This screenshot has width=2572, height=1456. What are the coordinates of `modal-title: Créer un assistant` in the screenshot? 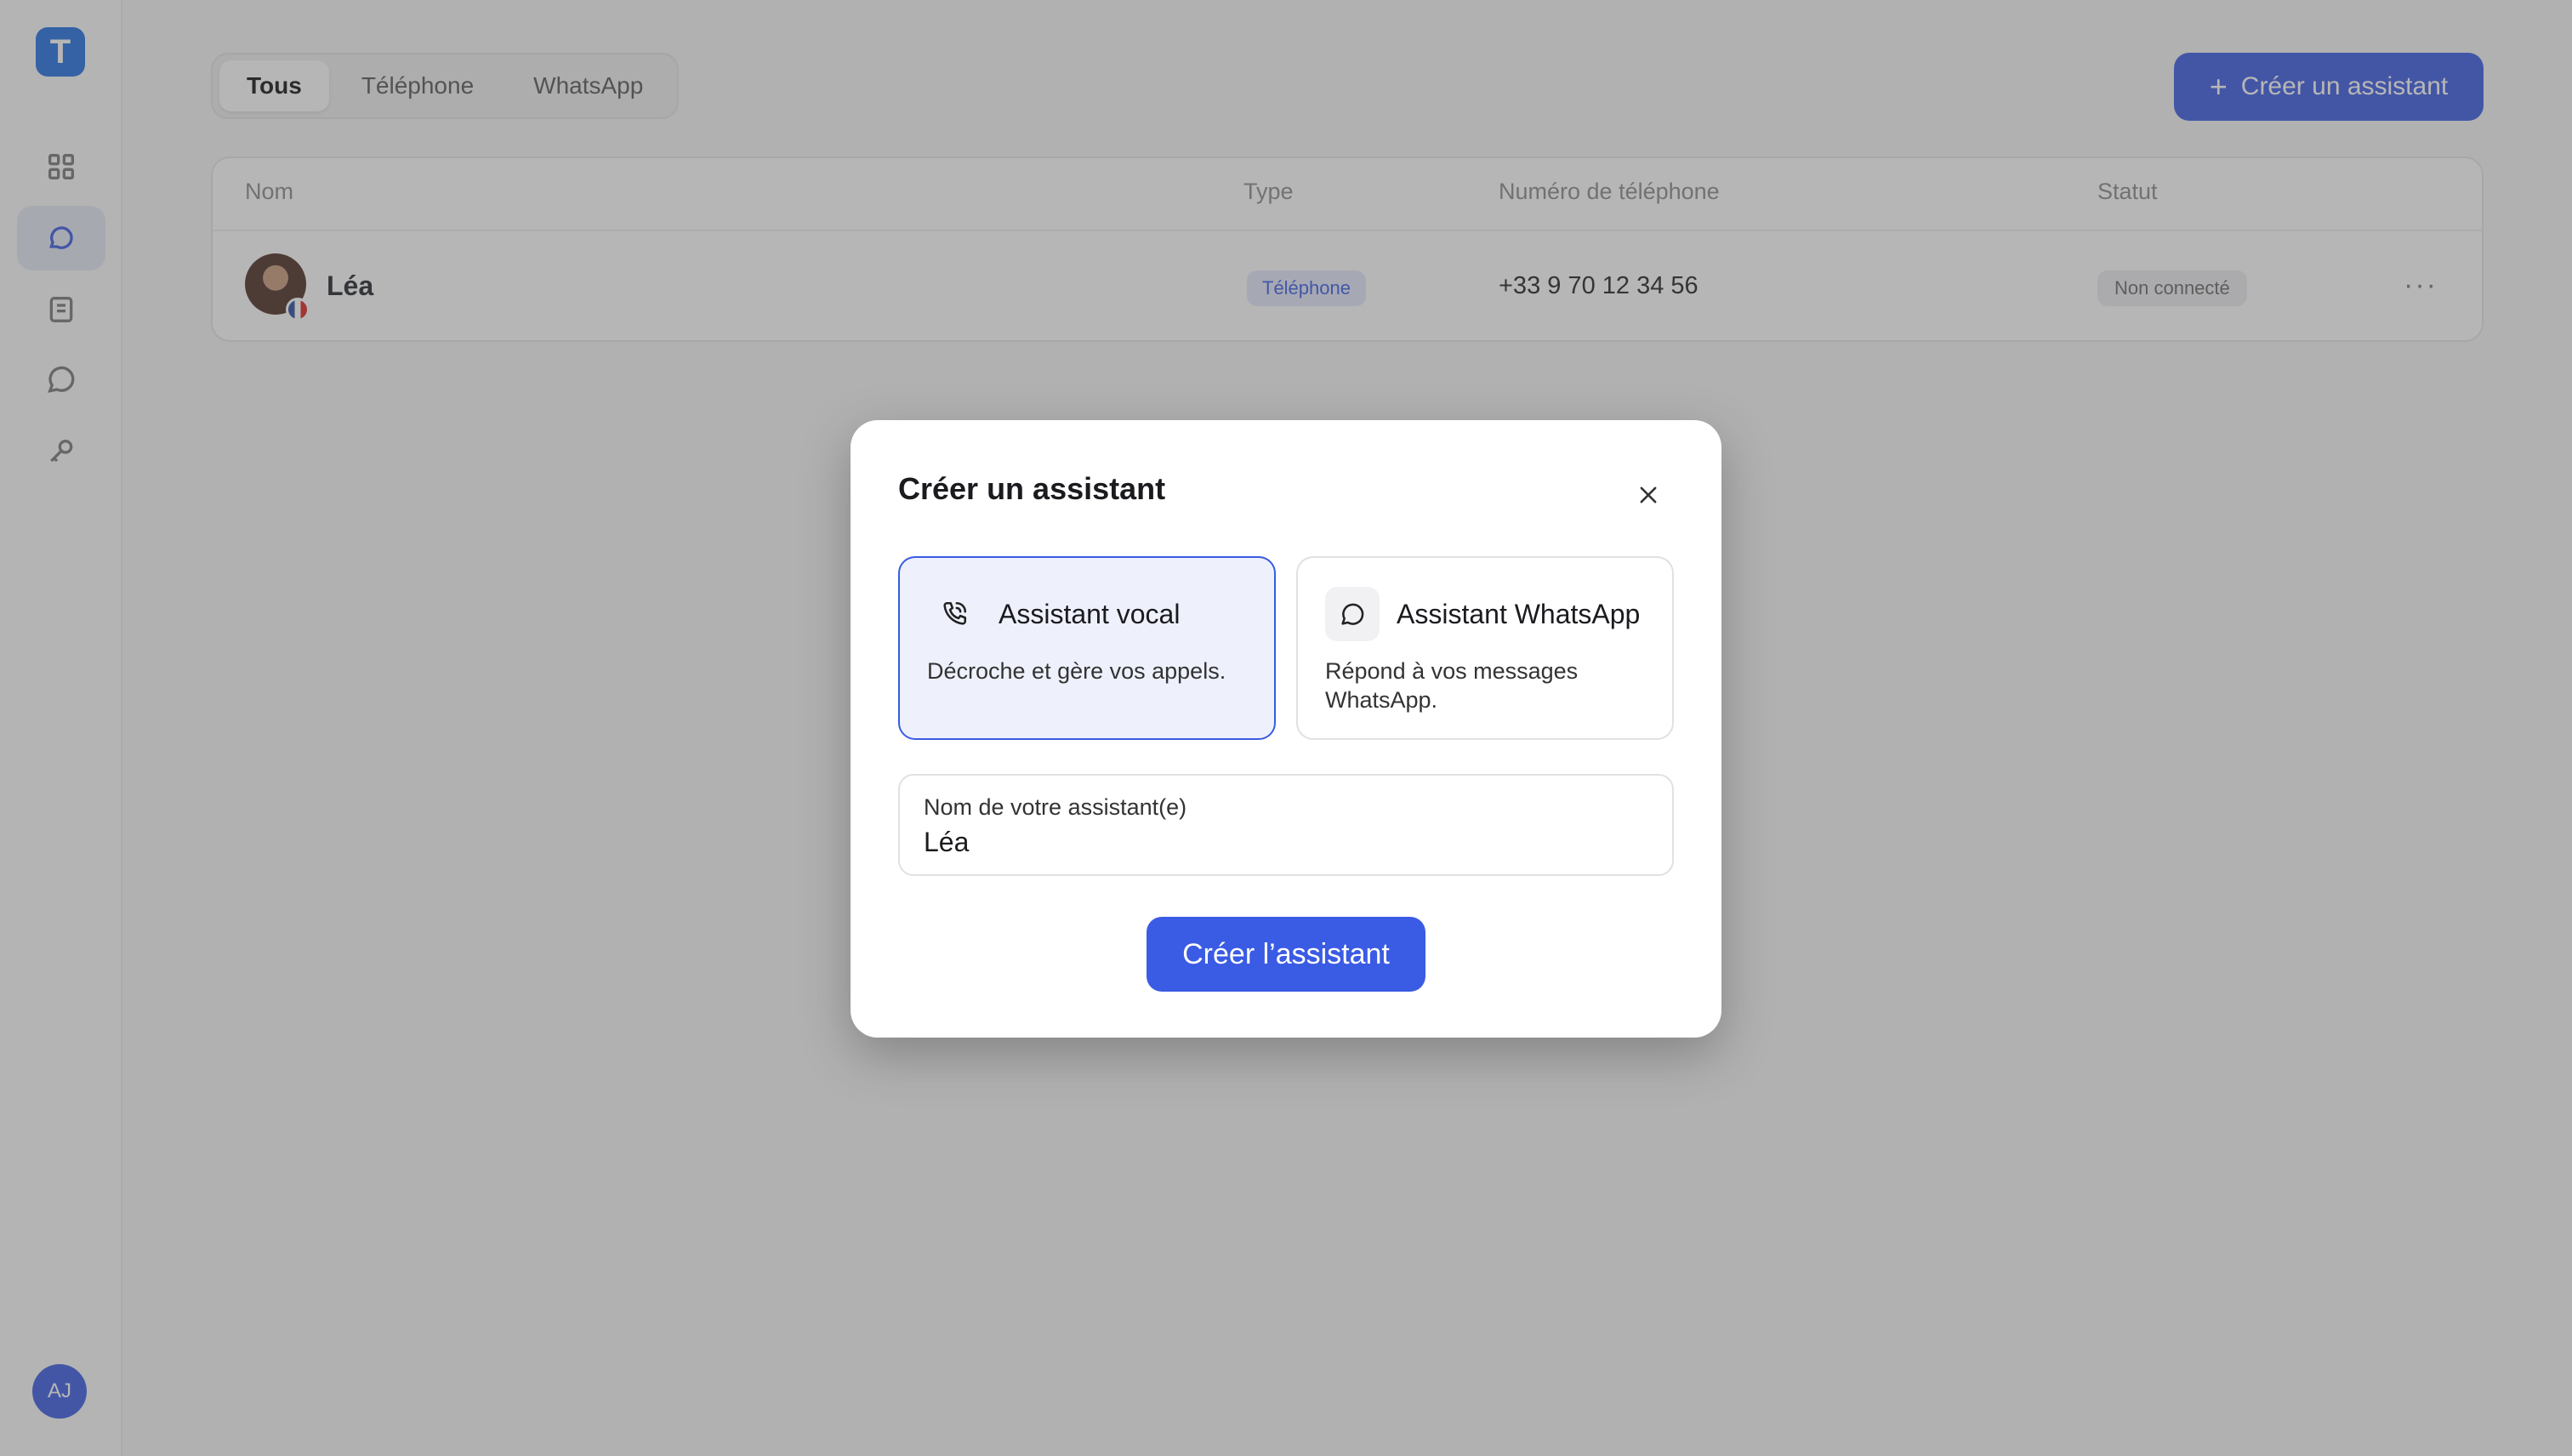 It's located at (1032, 488).